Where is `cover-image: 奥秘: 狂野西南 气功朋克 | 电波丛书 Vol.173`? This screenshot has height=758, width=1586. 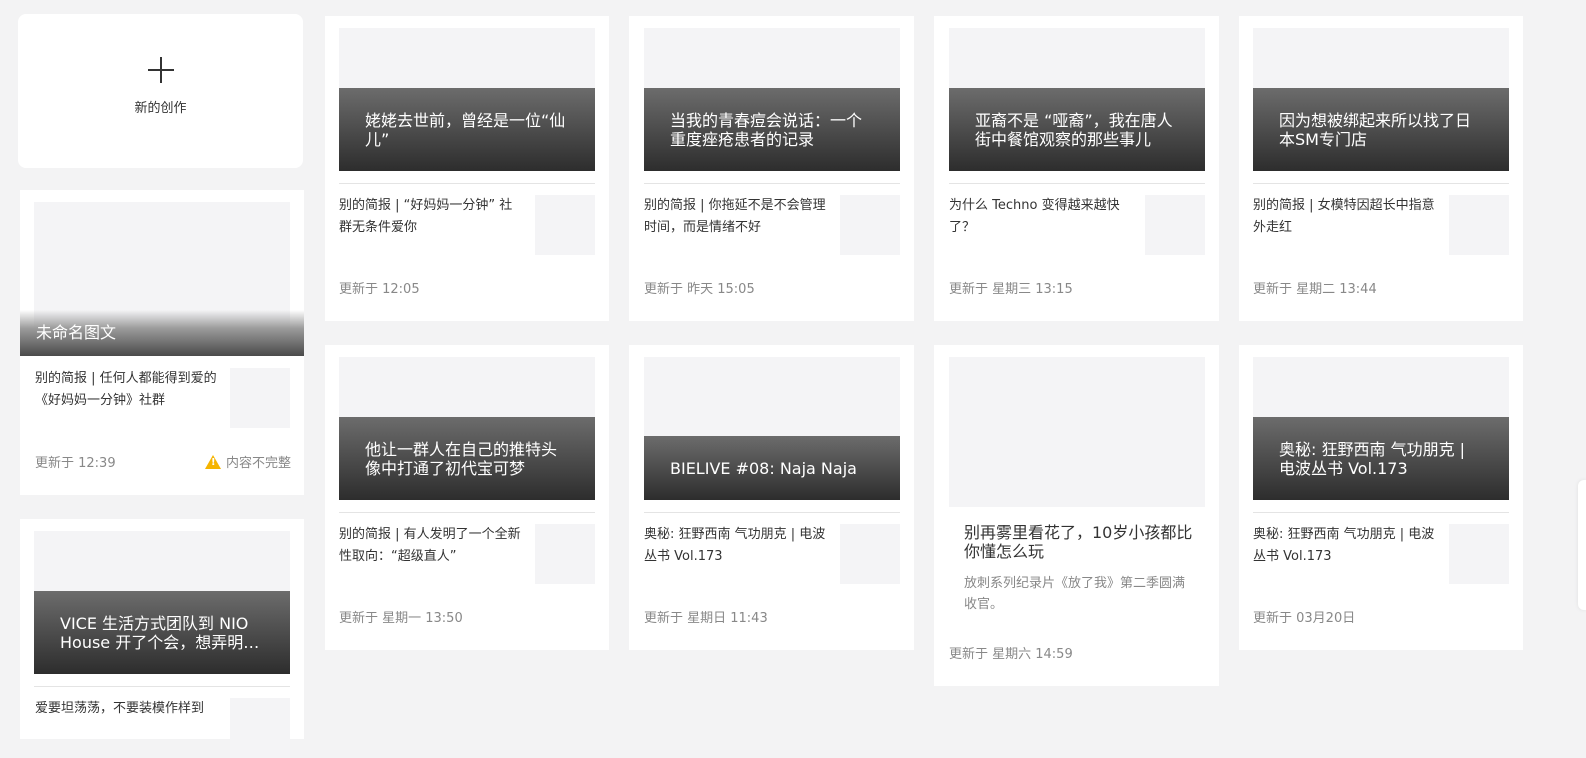
cover-image: 奥秘: 狂野西南 气功朋克 | 电波丛书 Vol.173 is located at coordinates (1381, 428).